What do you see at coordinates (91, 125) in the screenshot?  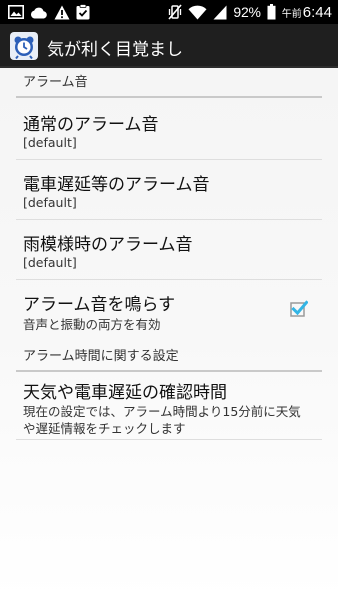 I see `pref-title: 通常のアラーム音` at bounding box center [91, 125].